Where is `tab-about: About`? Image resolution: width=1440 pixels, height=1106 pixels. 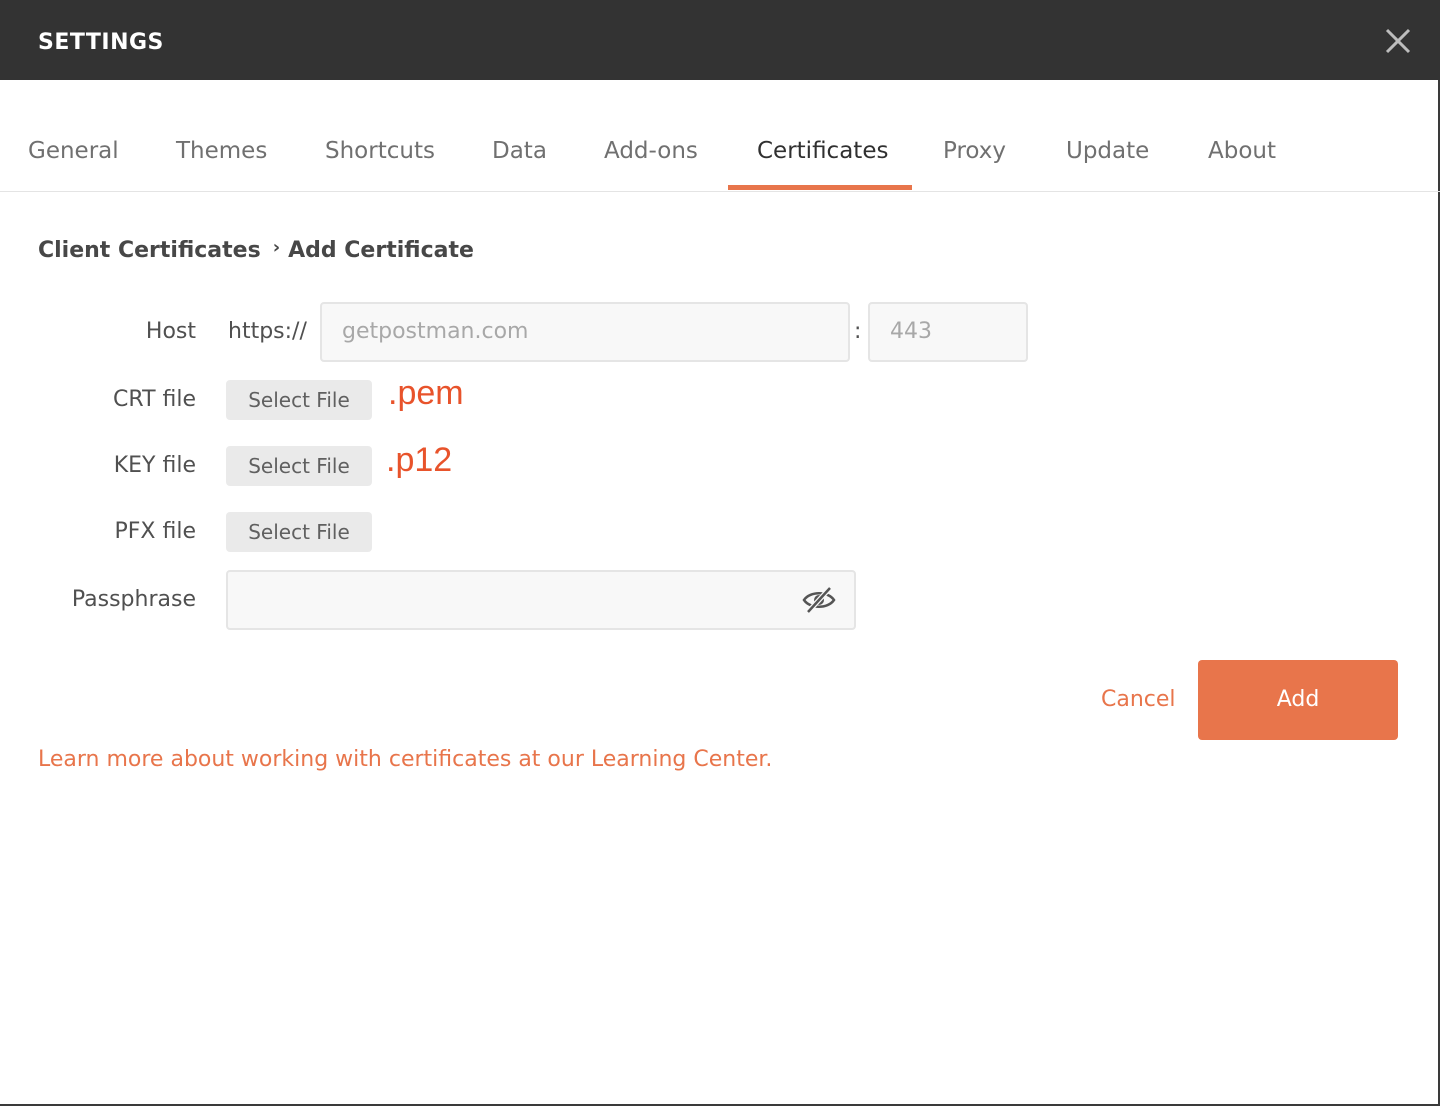
tab-about: About is located at coordinates (1242, 135).